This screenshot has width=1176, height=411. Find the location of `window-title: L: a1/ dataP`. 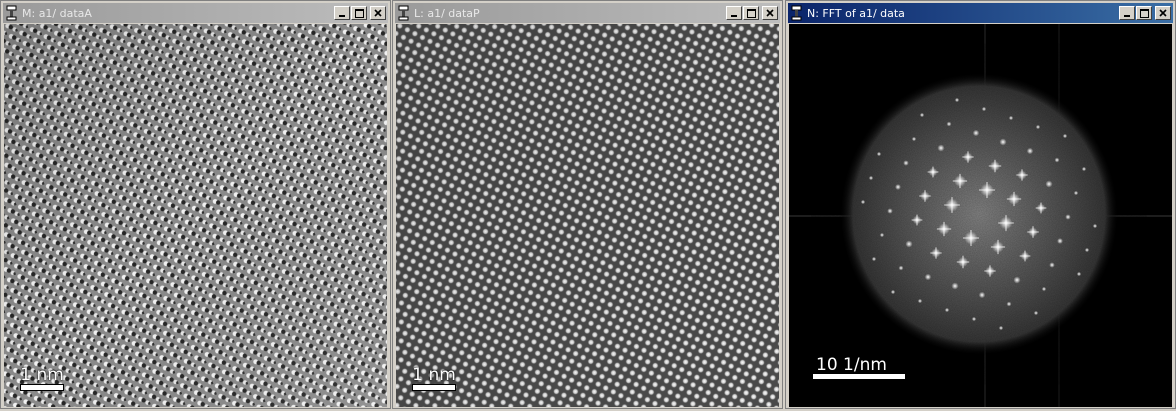

window-title: L: a1/ dataP is located at coordinates (447, 13).